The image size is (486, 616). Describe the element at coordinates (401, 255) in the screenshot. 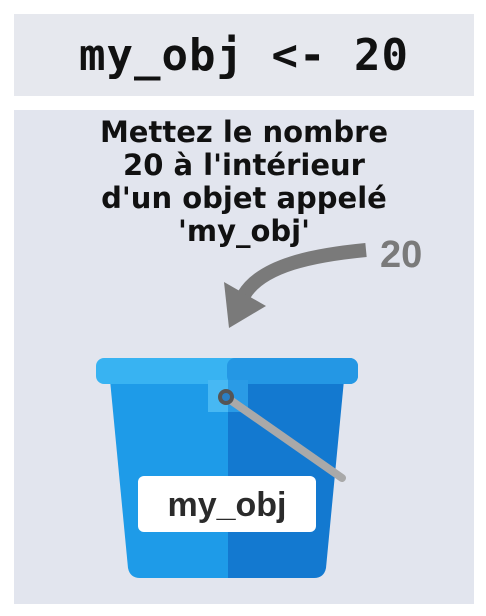

I see `arrow-value: 20` at that location.